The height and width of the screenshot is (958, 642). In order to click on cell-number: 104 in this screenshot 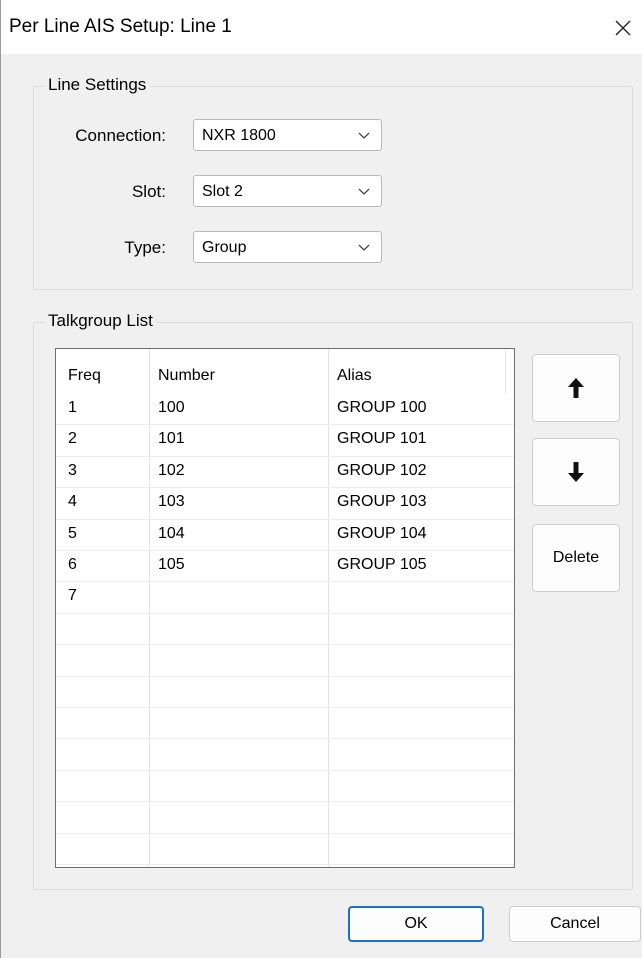, I will do `click(171, 533)`.